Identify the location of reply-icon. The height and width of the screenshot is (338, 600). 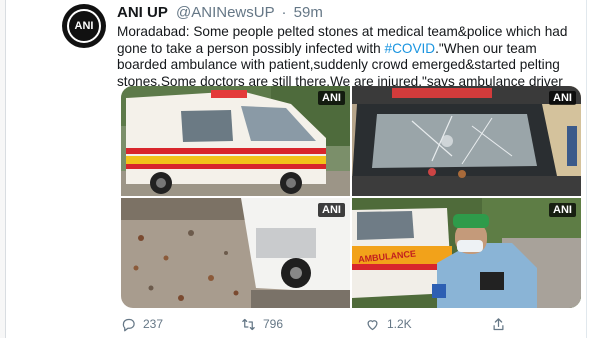
(128, 324).